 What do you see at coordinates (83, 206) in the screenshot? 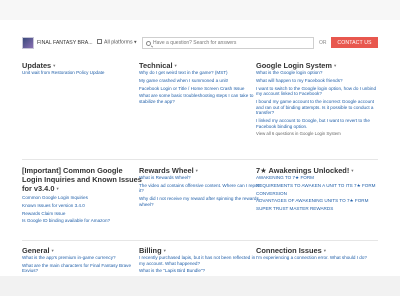
I see `list-item: Known Issues for version 3.4.0` at bounding box center [83, 206].